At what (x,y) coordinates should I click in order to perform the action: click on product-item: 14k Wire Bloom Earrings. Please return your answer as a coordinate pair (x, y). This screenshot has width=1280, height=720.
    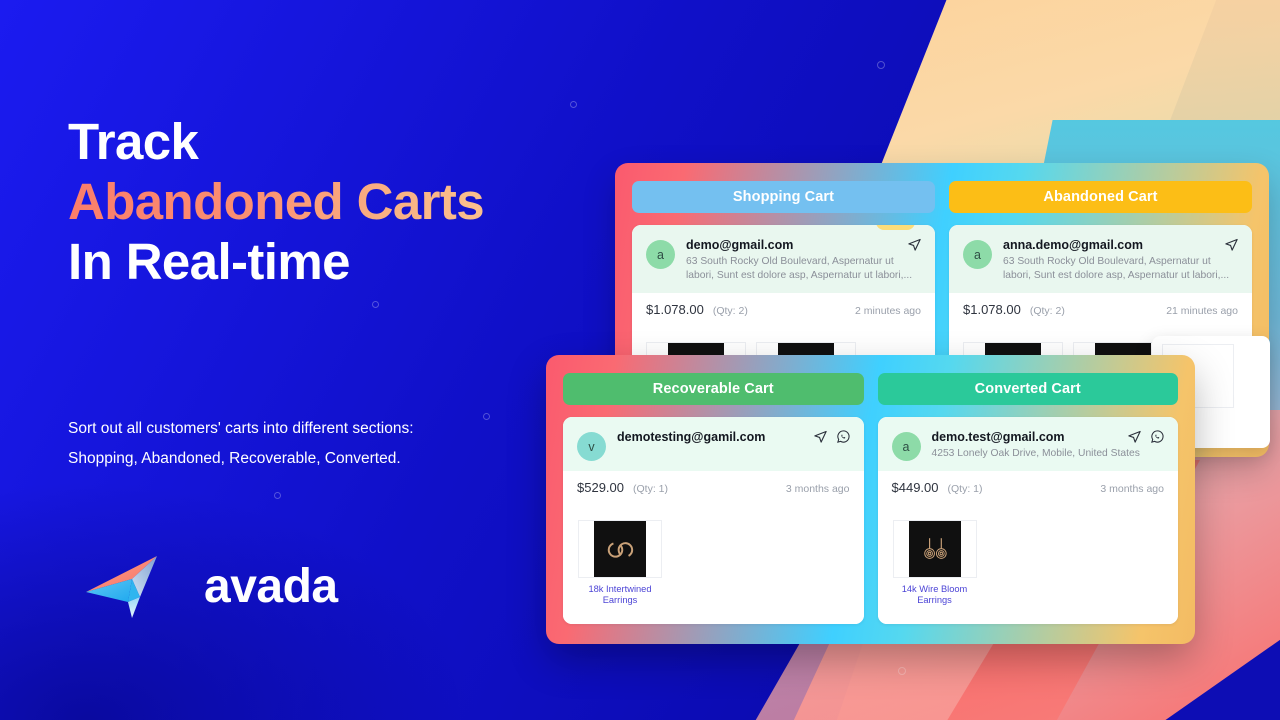
    Looking at the image, I should click on (935, 567).